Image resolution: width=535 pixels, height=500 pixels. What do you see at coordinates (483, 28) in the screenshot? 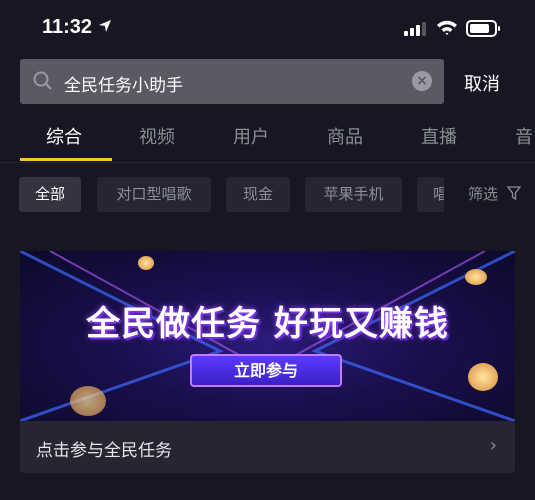
I see `battery-icon` at bounding box center [483, 28].